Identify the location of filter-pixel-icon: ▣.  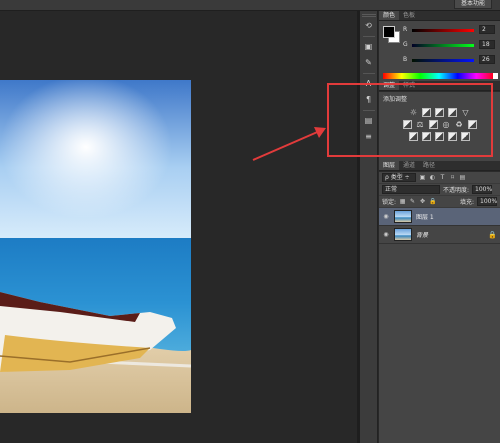
(422, 177).